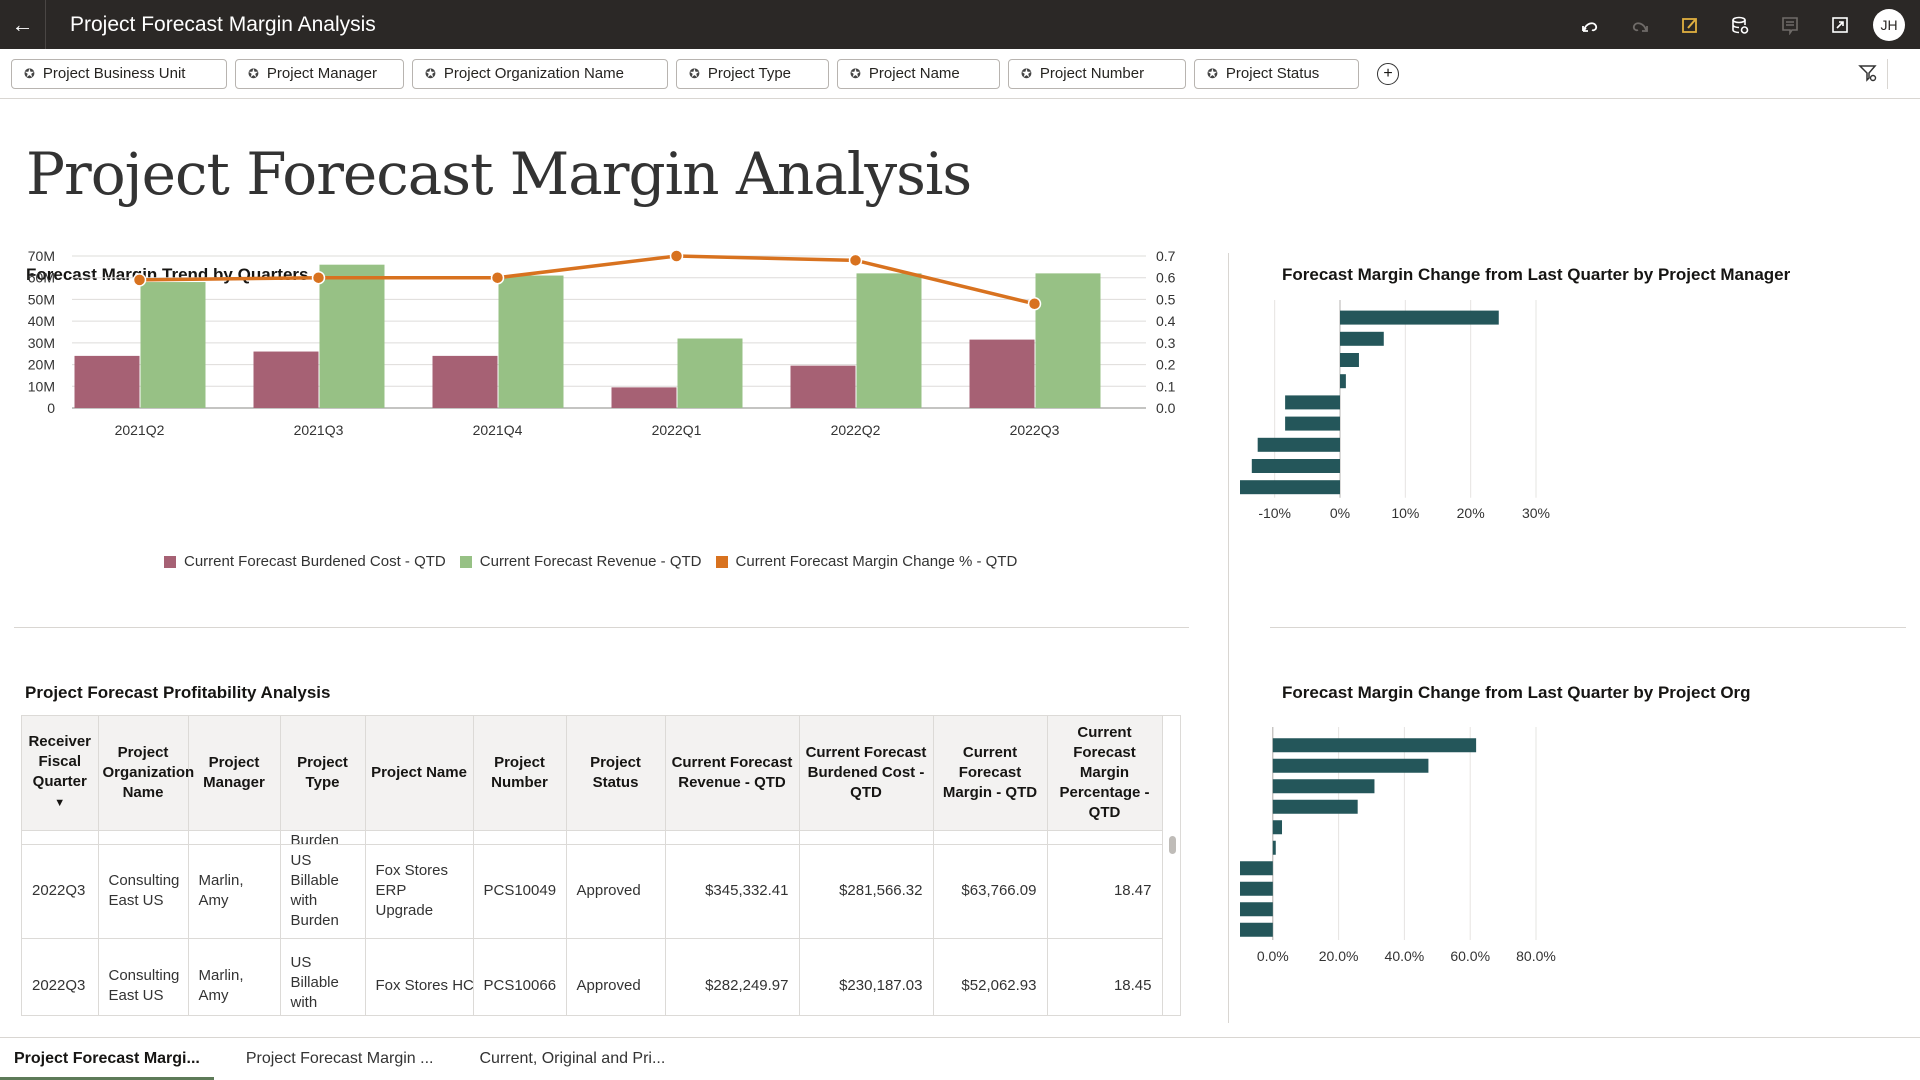 This screenshot has height=1080, width=1920. What do you see at coordinates (1166, 299) in the screenshot?
I see `y-right-tick-label: 0.5` at bounding box center [1166, 299].